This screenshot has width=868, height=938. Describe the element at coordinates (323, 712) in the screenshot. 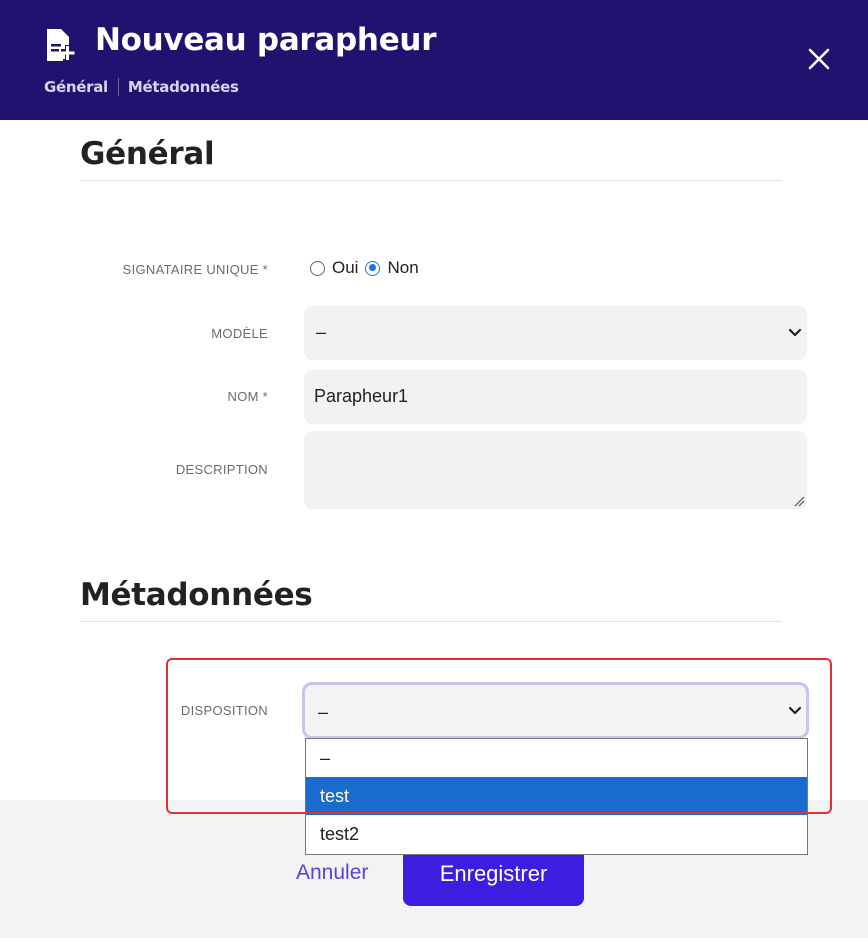

I see `disposition-select-value: –` at that location.